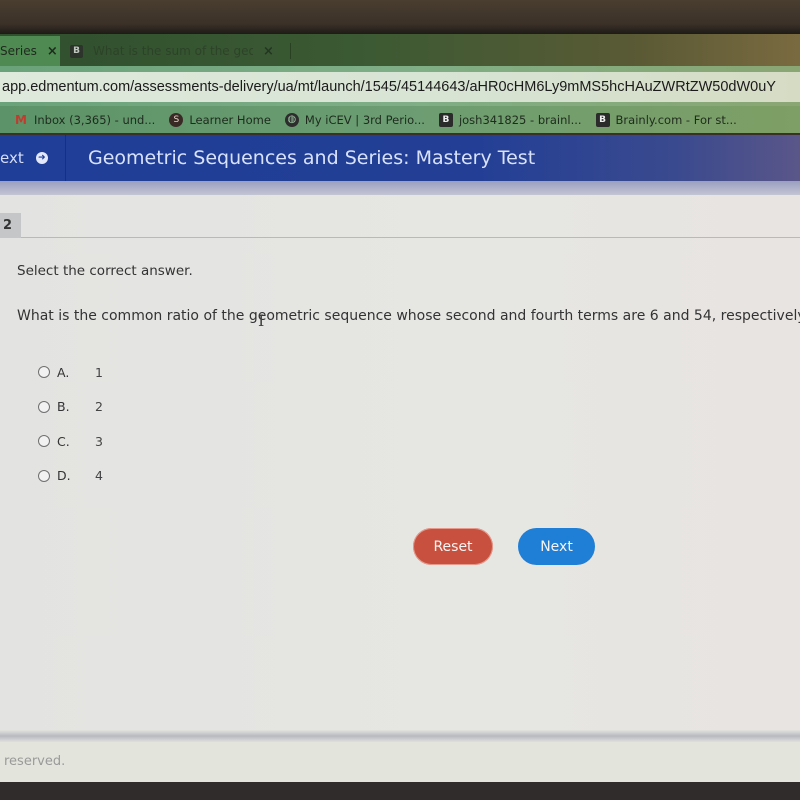 The image size is (800, 800). I want to click on page-footer: reserved., so click(400, 762).